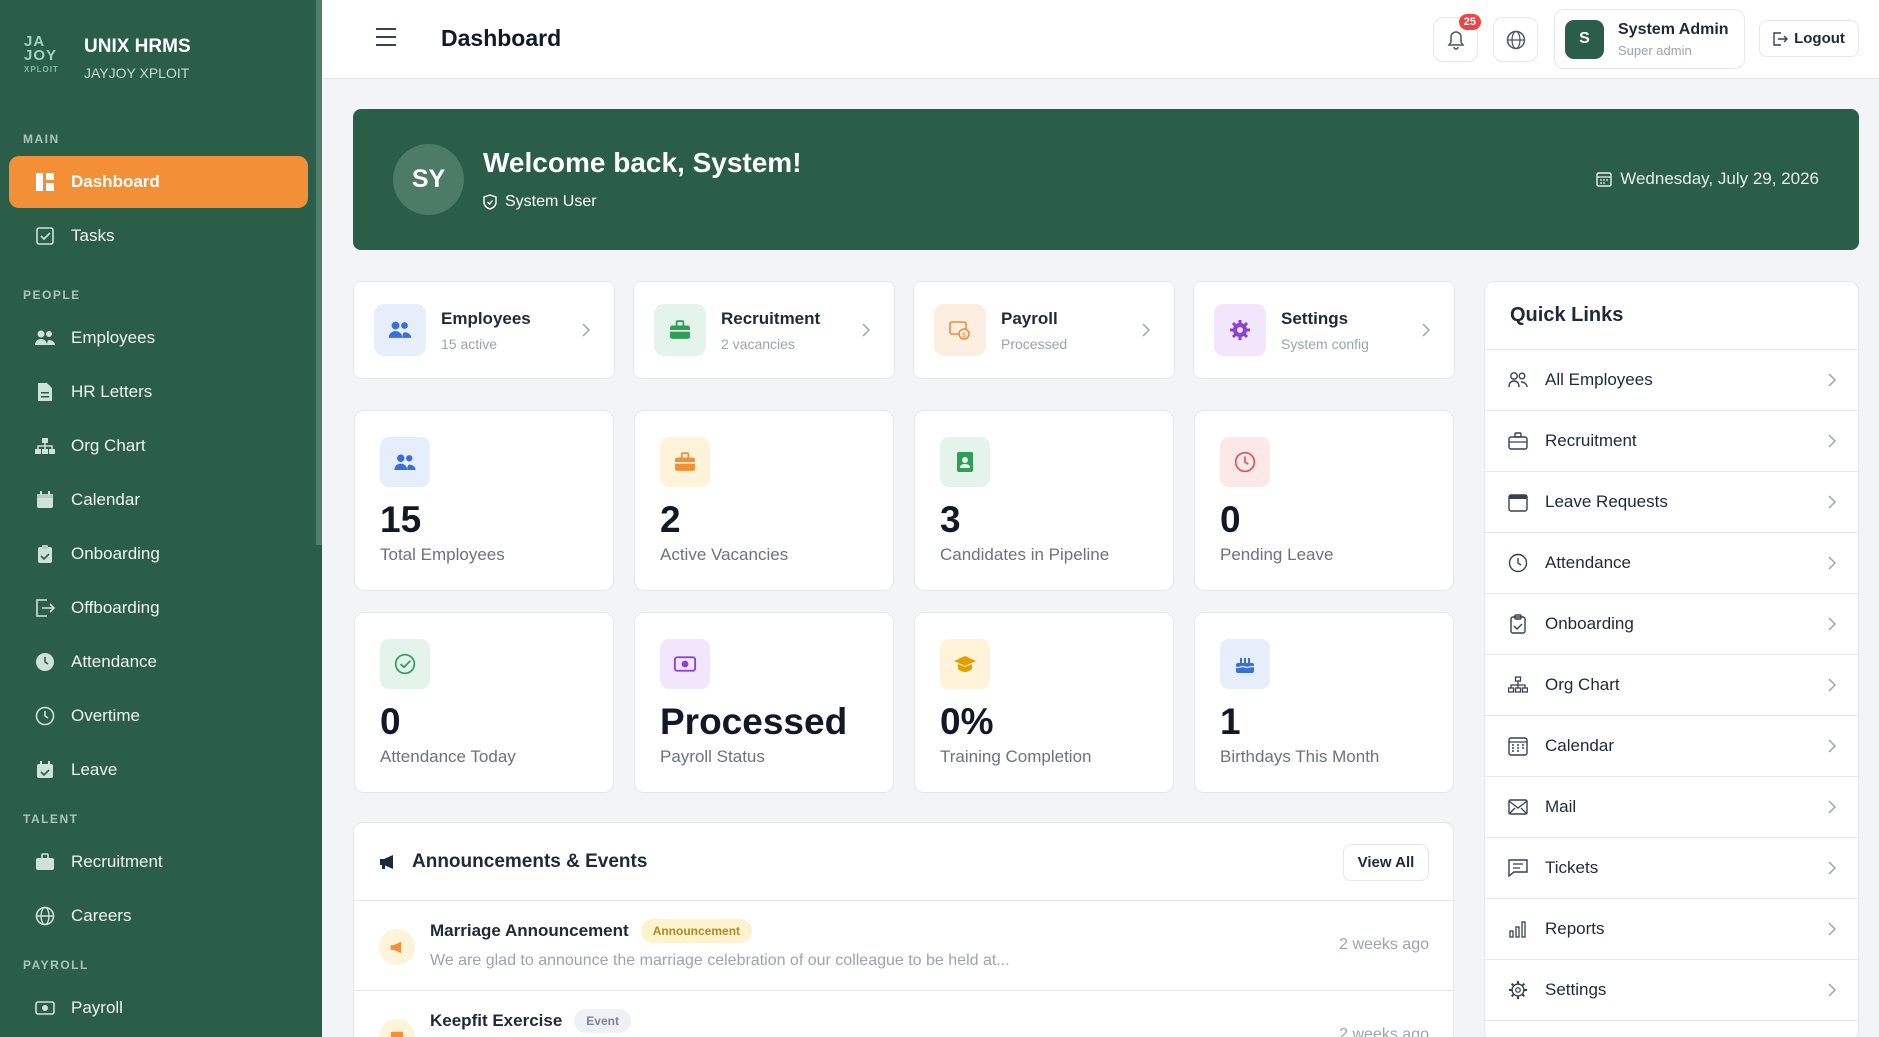 The width and height of the screenshot is (1879, 1037). What do you see at coordinates (469, 343) in the screenshot?
I see `module-subtitle: 15 active` at bounding box center [469, 343].